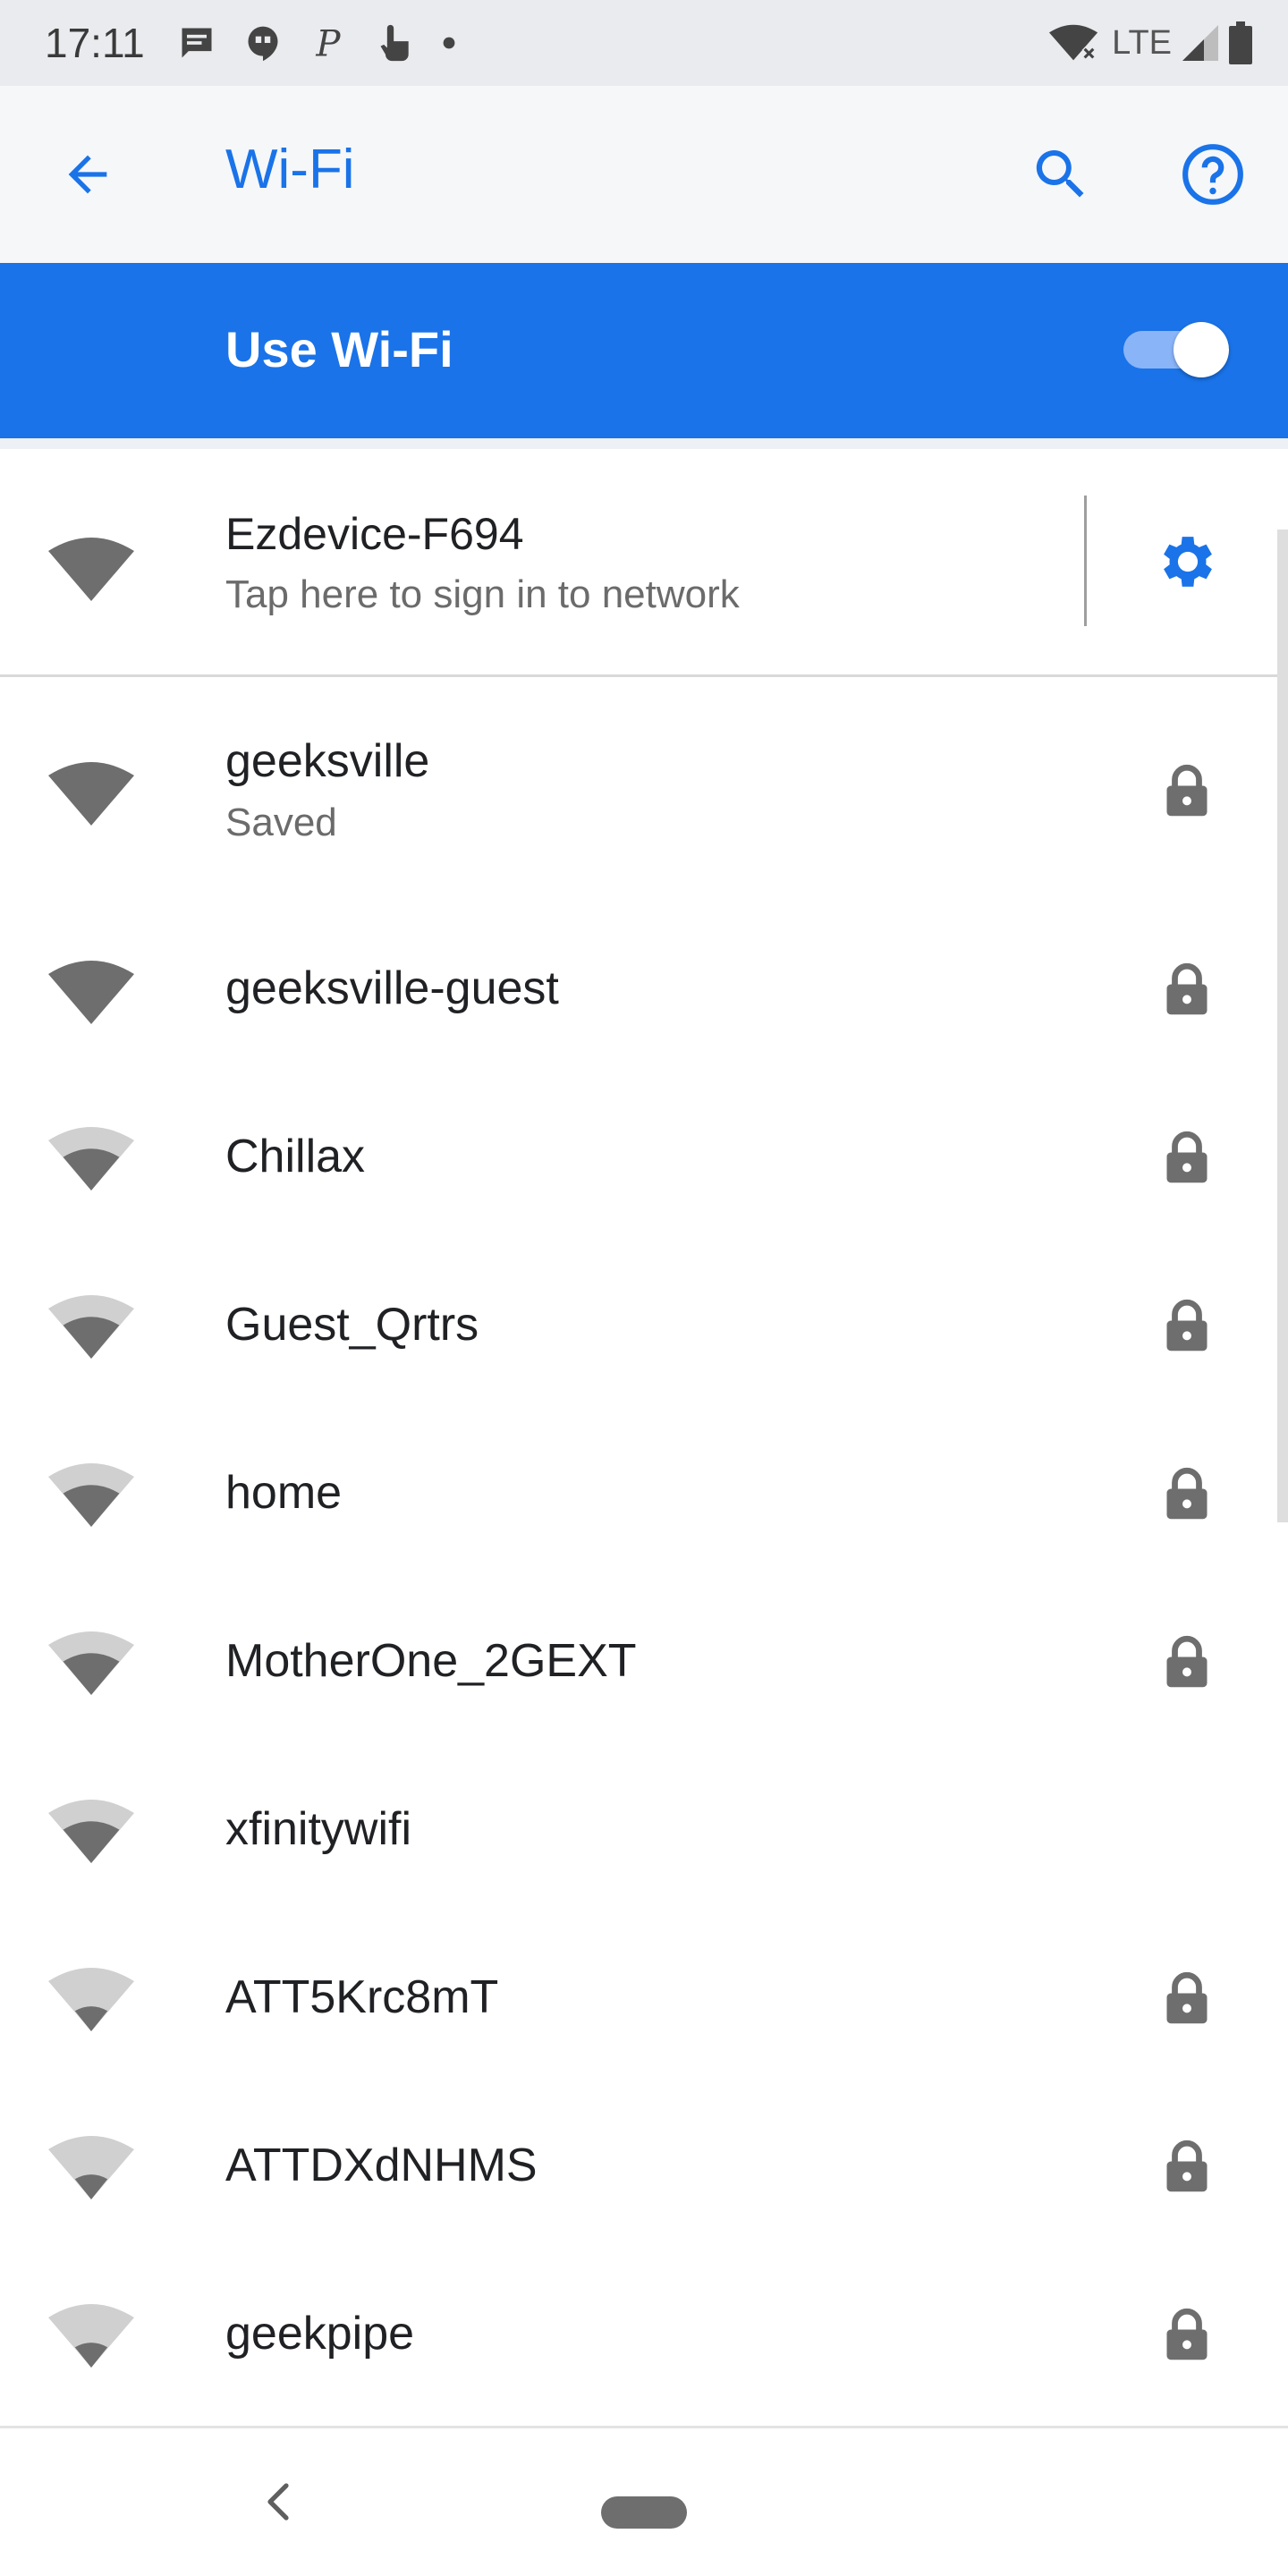 Image resolution: width=1288 pixels, height=2576 pixels. Describe the element at coordinates (644, 1994) in the screenshot. I see `network-row-att5krc8mt: ATT5Krc8mT` at that location.